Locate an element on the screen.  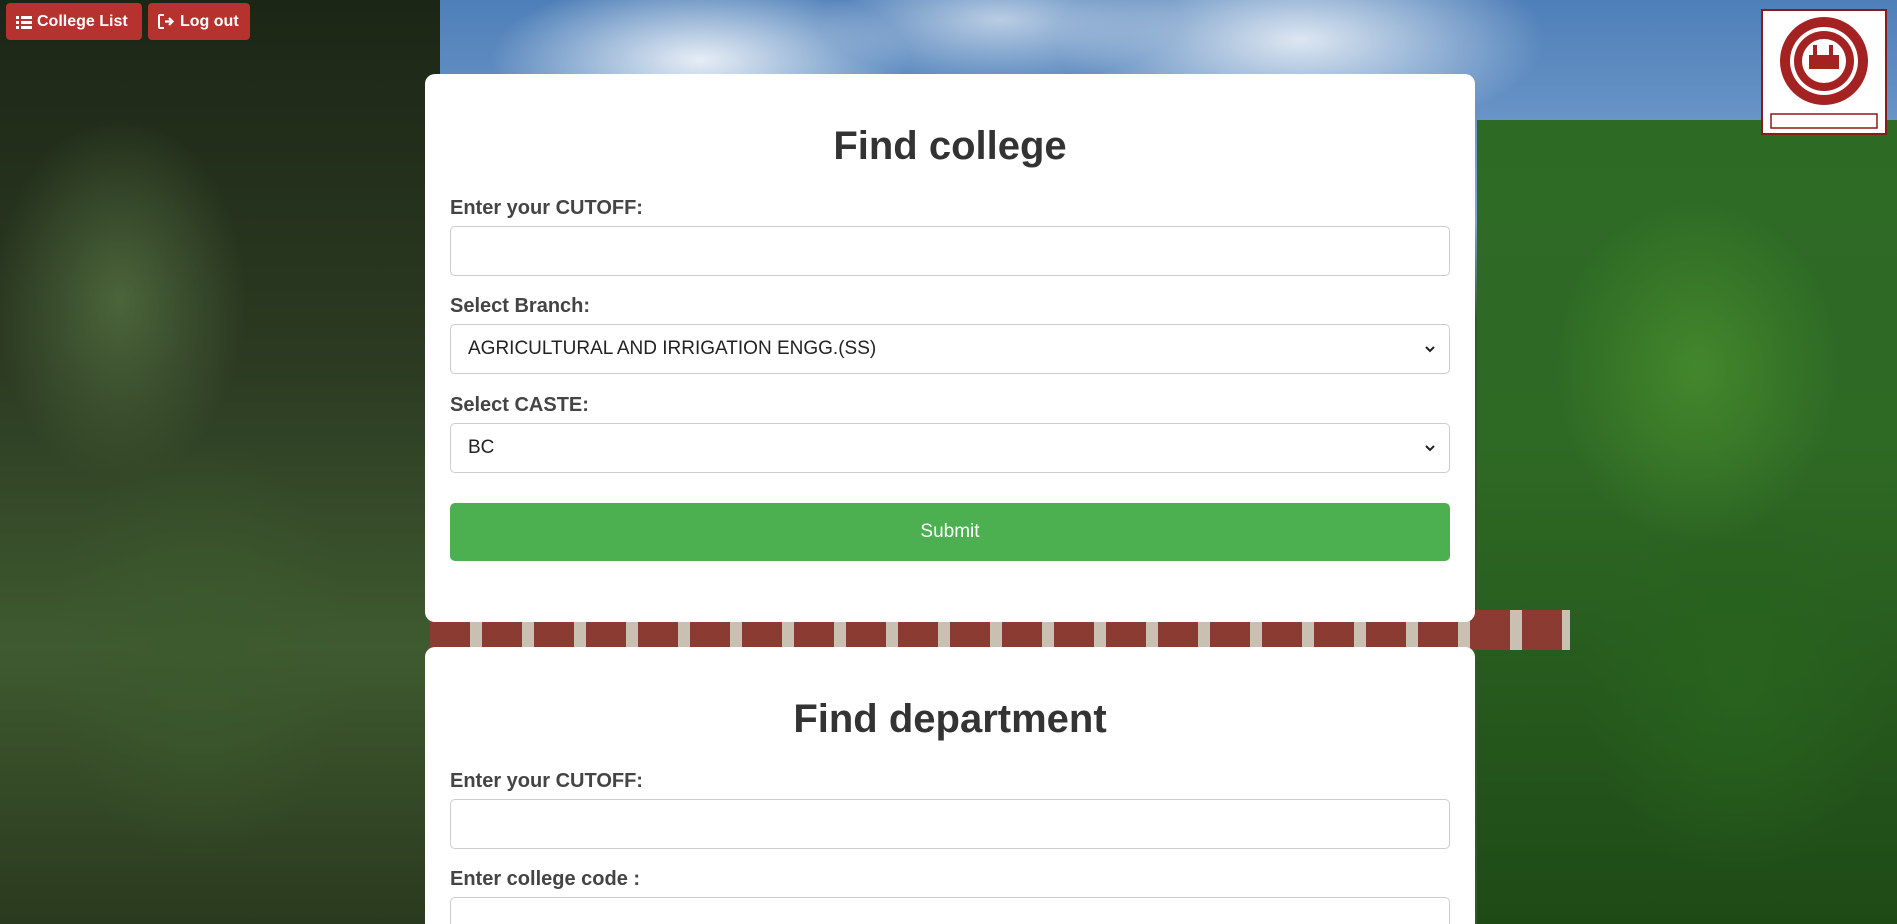
cutoff-label: Enter your CUTOFF: is located at coordinates (546, 208).